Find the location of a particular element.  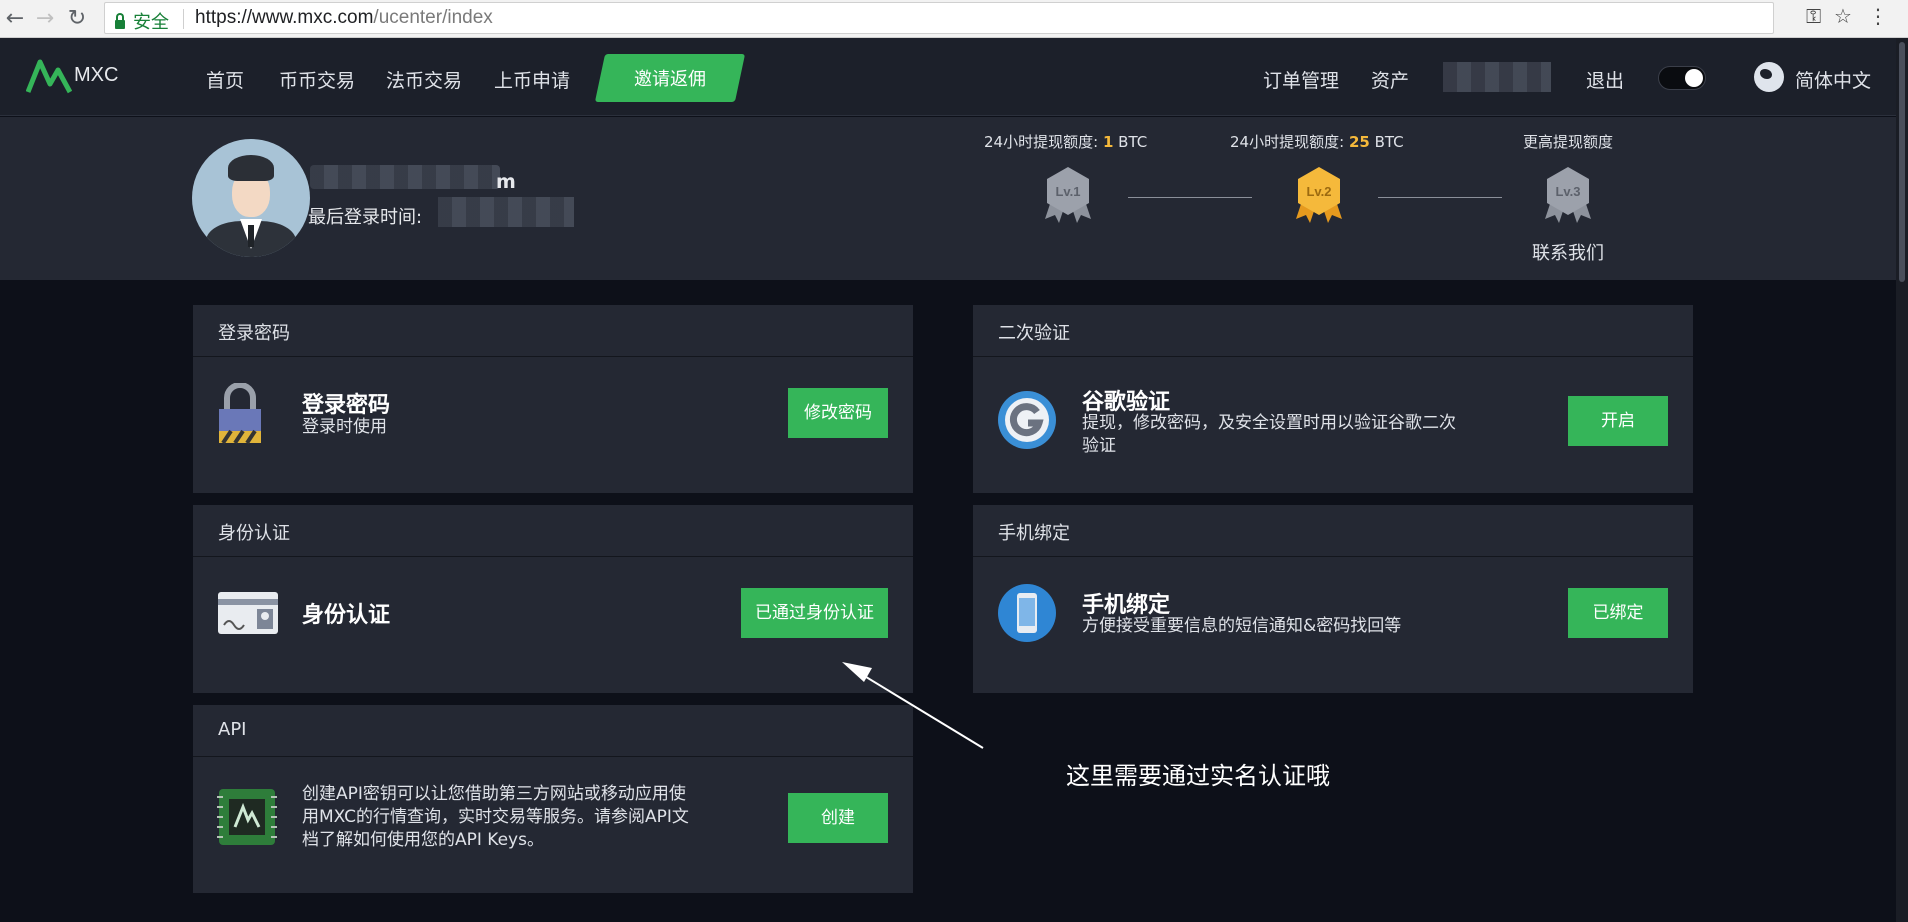

scrollbar-thumb is located at coordinates (1902, 162).